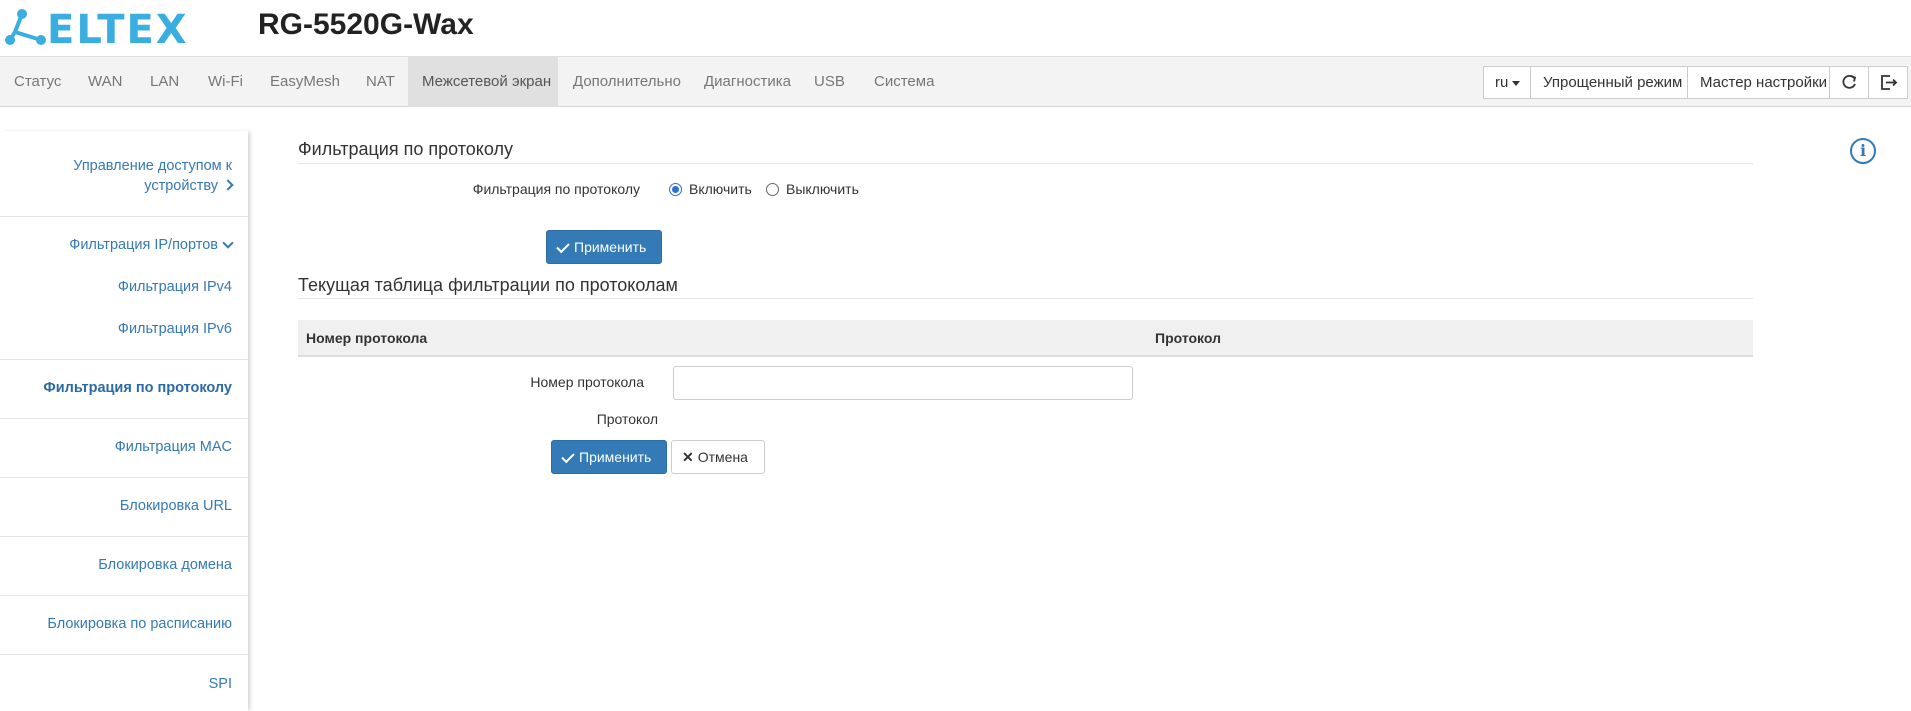 The height and width of the screenshot is (711, 1911). What do you see at coordinates (181, 186) in the screenshot?
I see `sidebar-item-label: устройству` at bounding box center [181, 186].